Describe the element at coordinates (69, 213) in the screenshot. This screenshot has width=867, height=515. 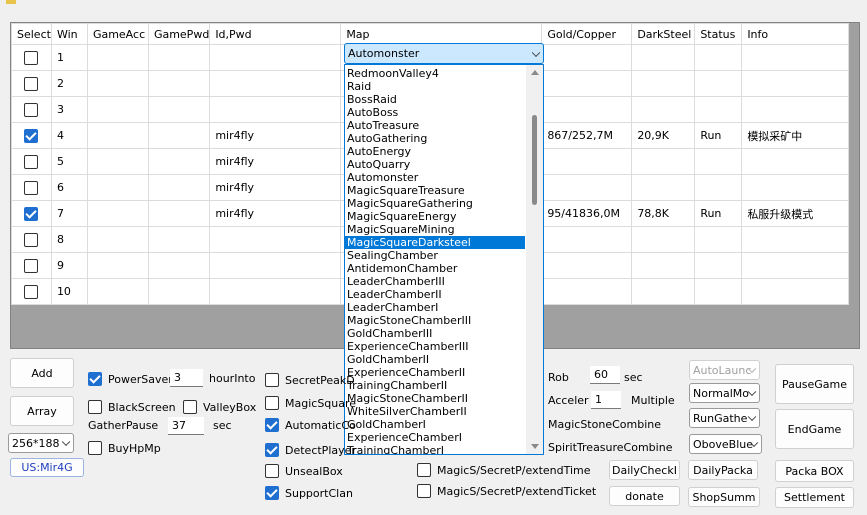
I see `row-win-cell: 7` at that location.